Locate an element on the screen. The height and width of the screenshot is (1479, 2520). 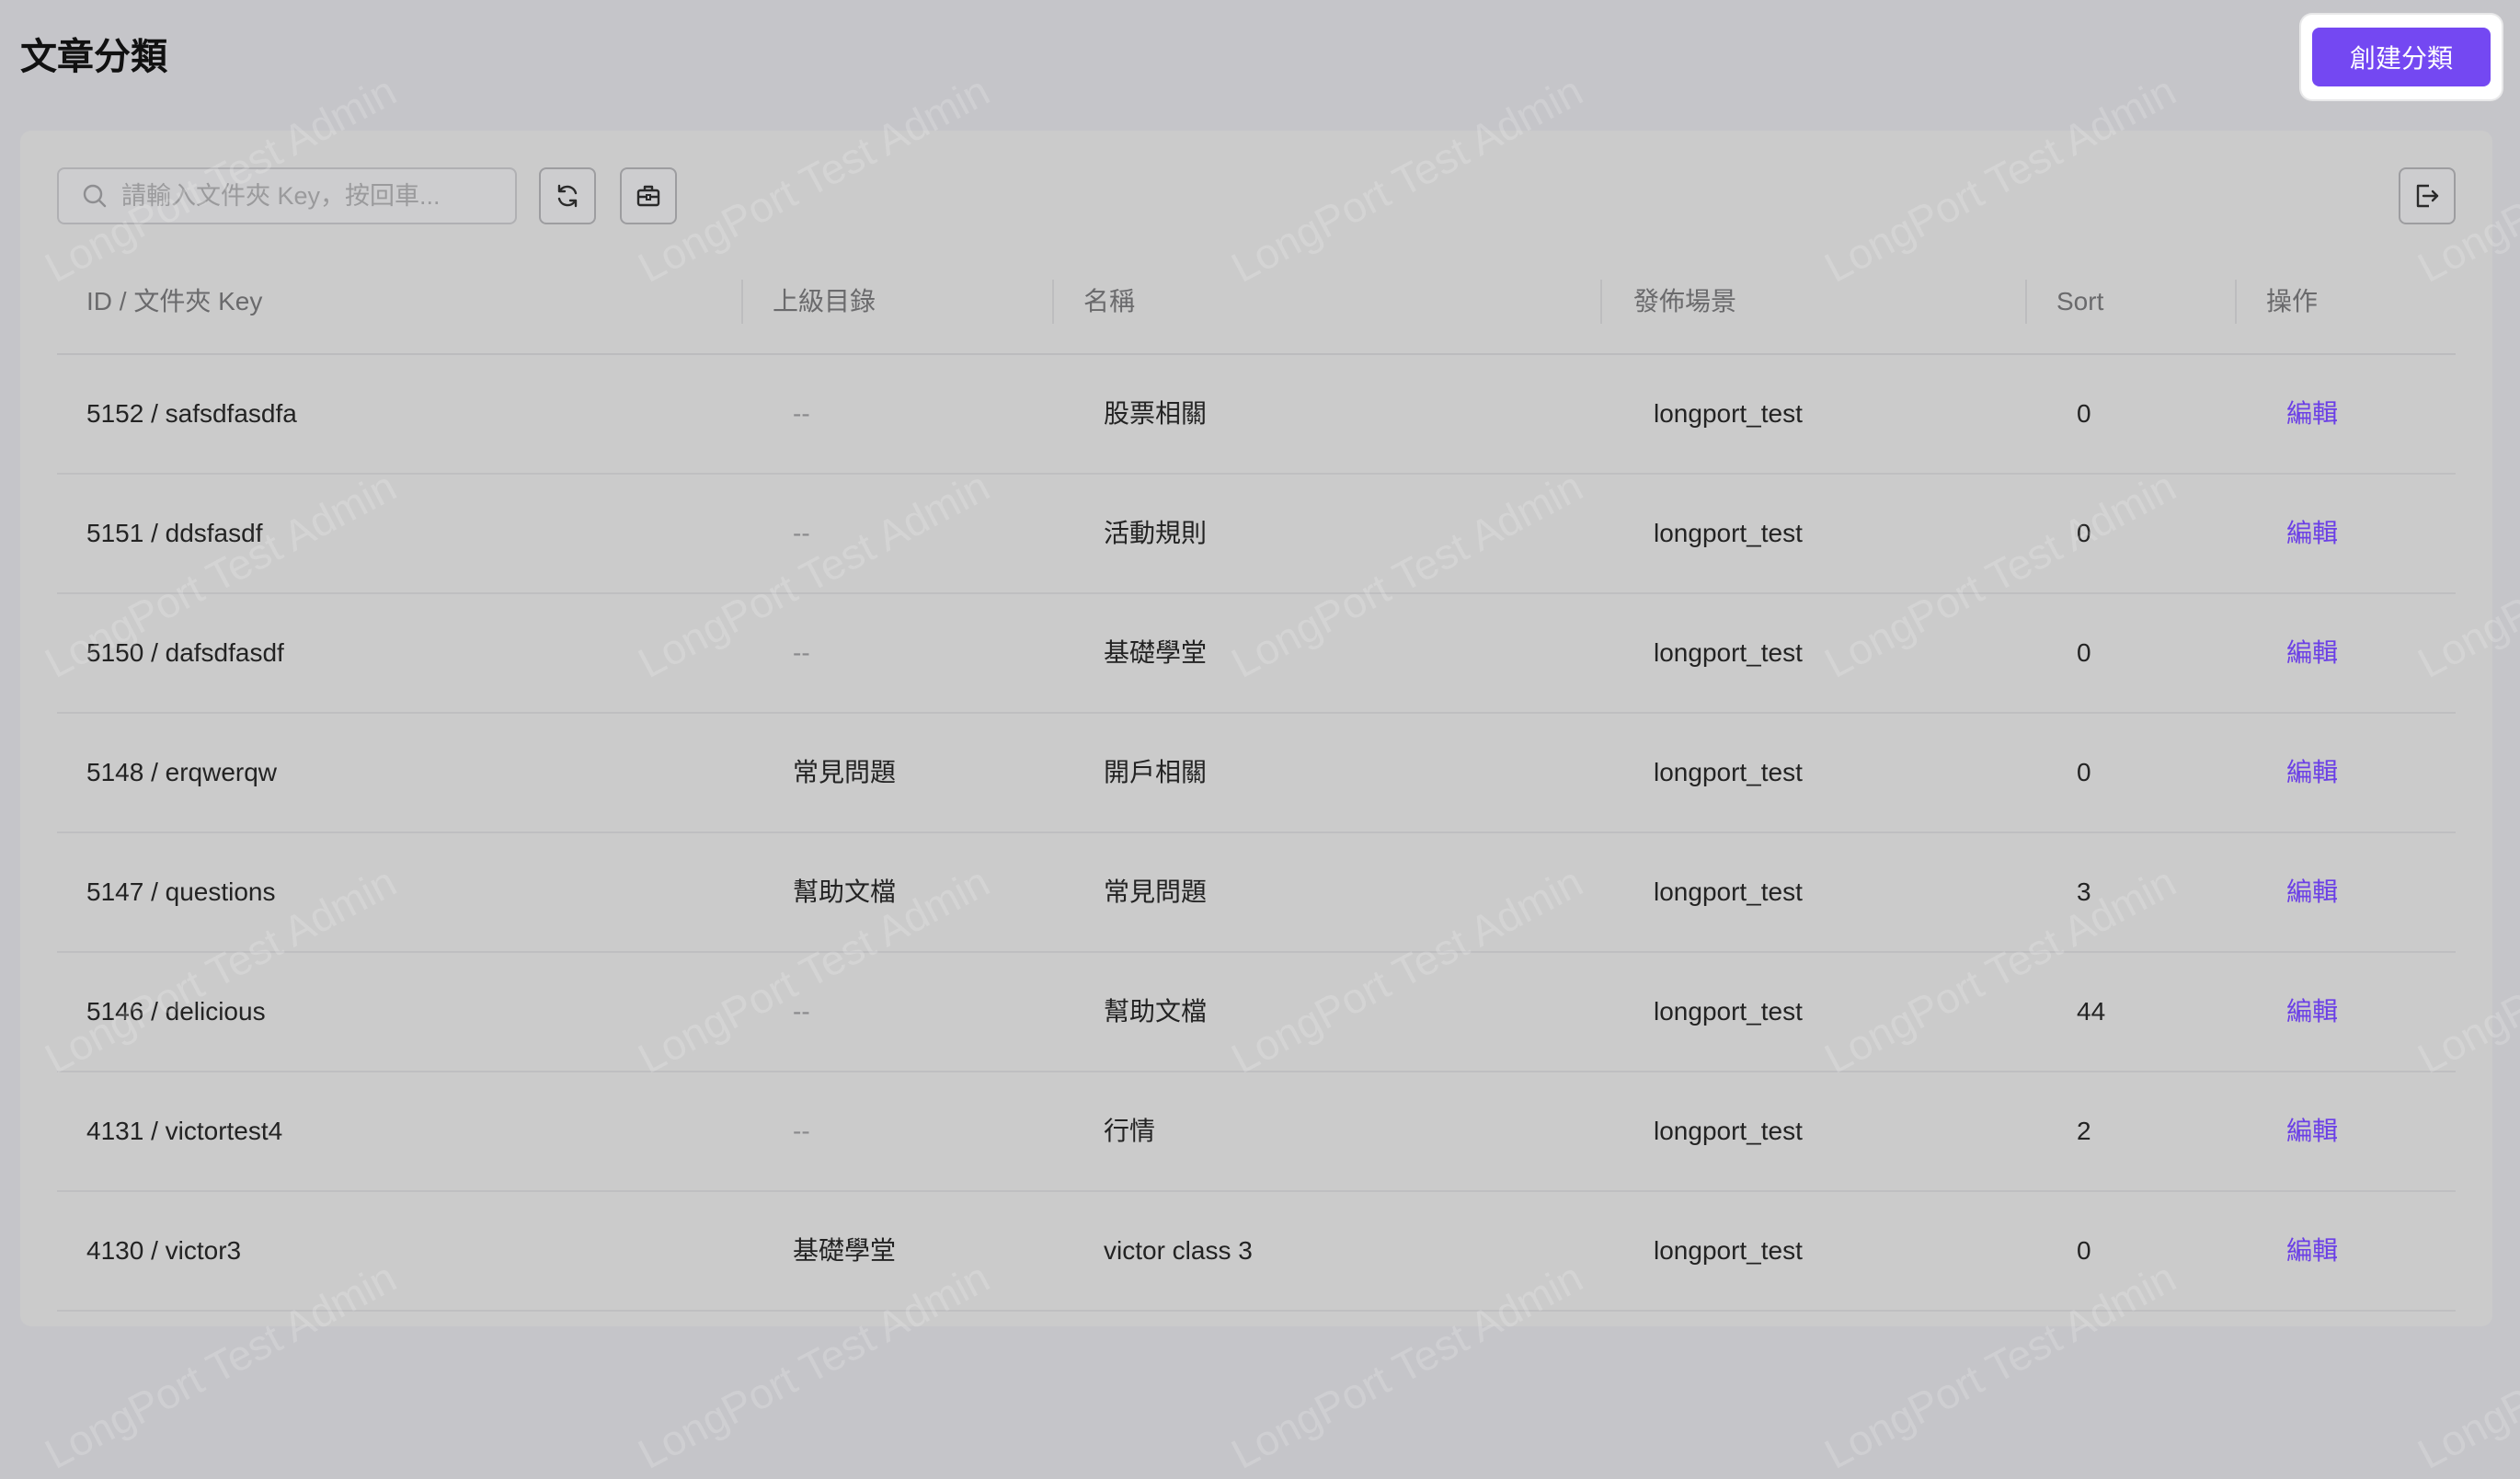
cell-id-key: 5150 / dafsdfasdf is located at coordinates (185, 653).